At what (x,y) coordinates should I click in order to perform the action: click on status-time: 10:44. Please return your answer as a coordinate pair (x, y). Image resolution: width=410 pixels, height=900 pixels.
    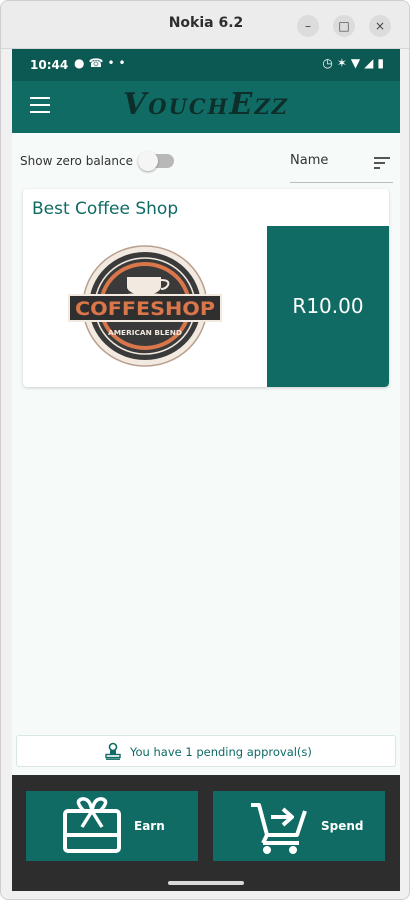
    Looking at the image, I should click on (49, 65).